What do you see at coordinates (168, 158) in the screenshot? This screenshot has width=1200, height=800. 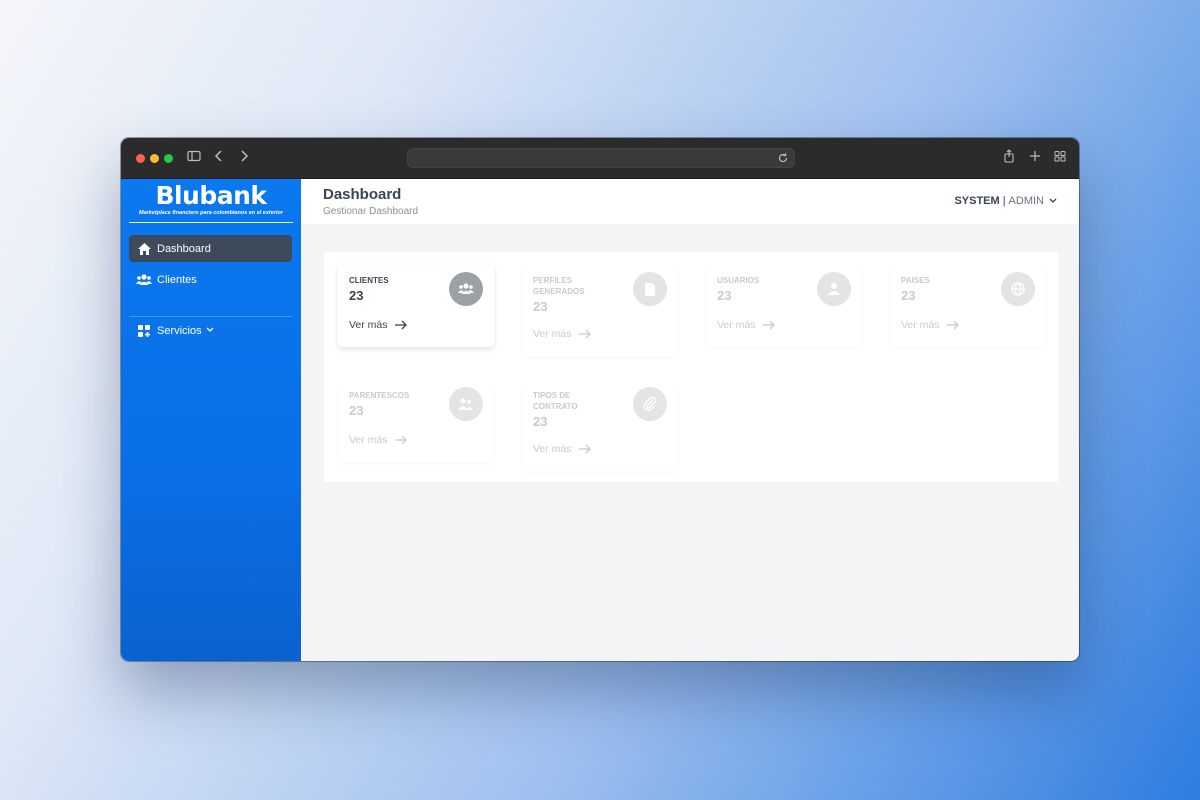 I see `maximize-window-button` at bounding box center [168, 158].